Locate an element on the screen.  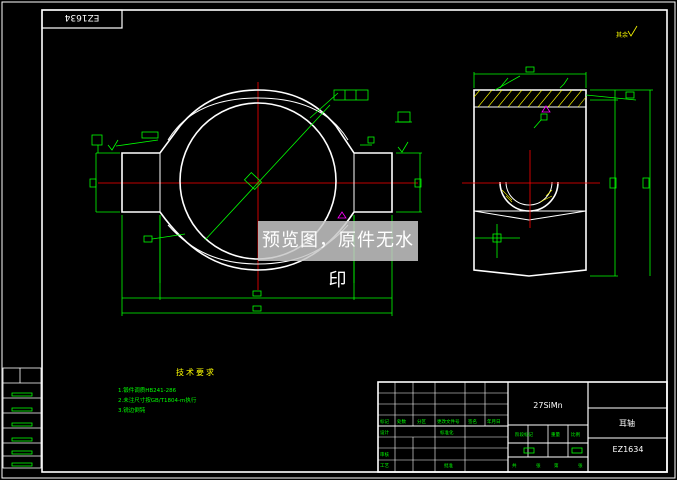
svg-text: 重量 is located at coordinates (555, 434).